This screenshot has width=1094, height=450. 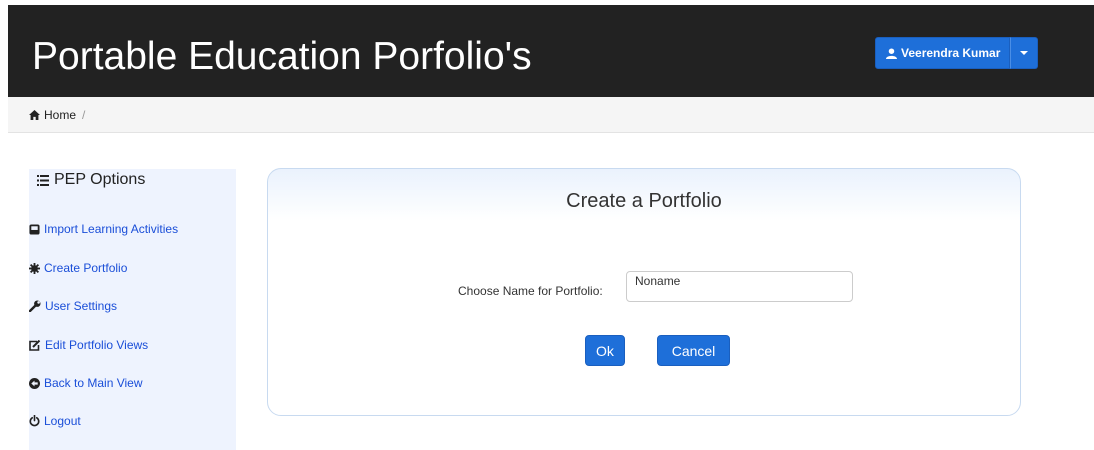 I want to click on breadcrumb-home: Home, so click(x=52, y=115).